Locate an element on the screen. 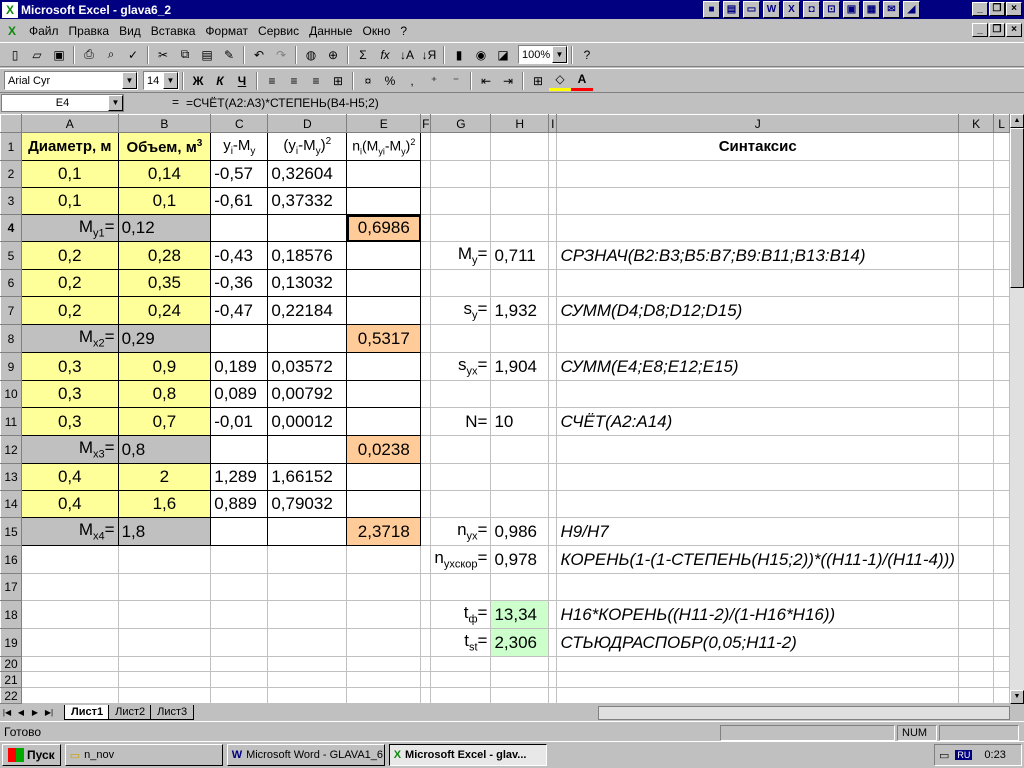 Image resolution: width=1024 pixels, height=768 pixels. row-header: 13 is located at coordinates (11, 477).